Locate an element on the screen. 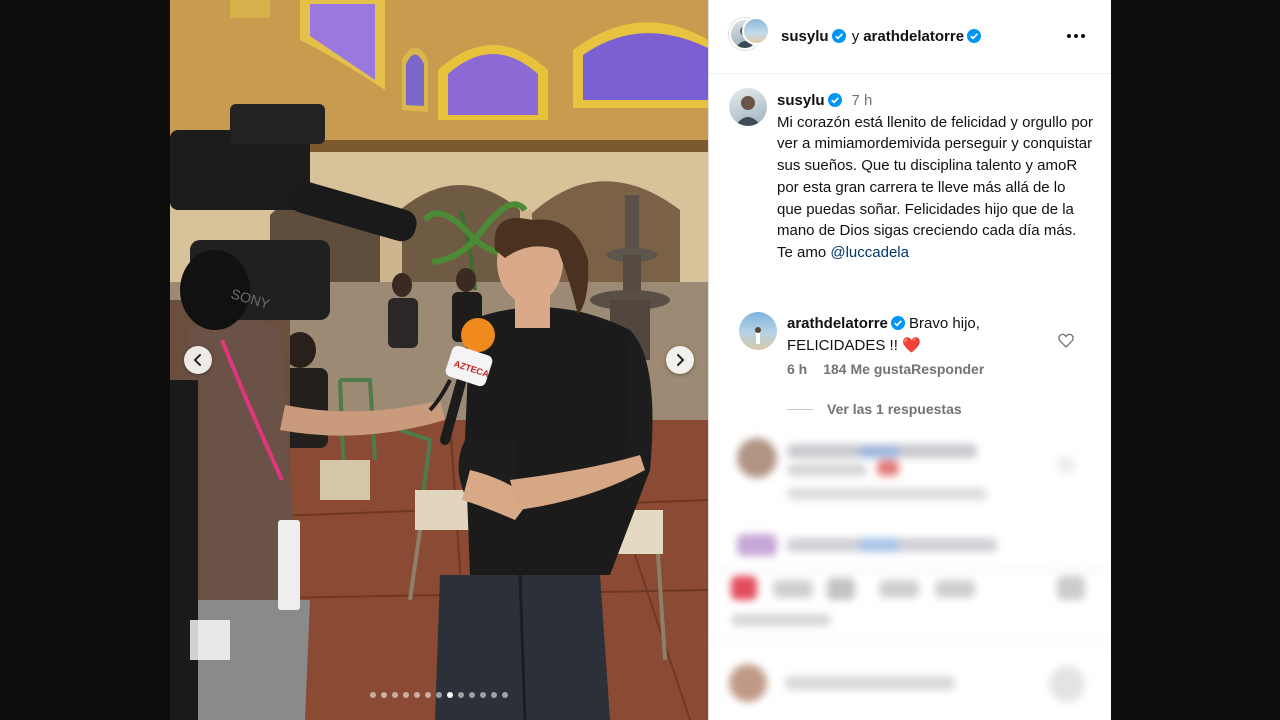  caption-mention: @luccadela is located at coordinates (869, 252).